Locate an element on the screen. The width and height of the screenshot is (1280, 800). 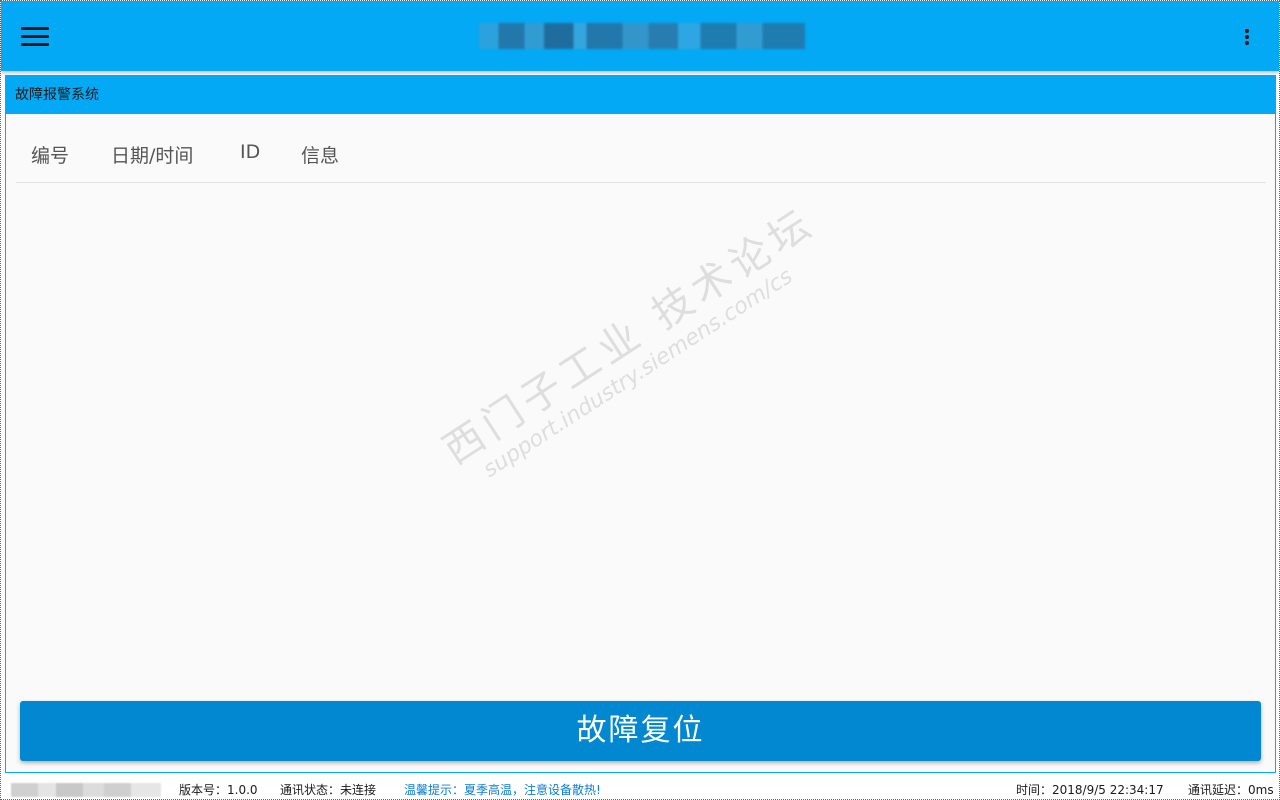
app-title-blurred is located at coordinates (642, 36).